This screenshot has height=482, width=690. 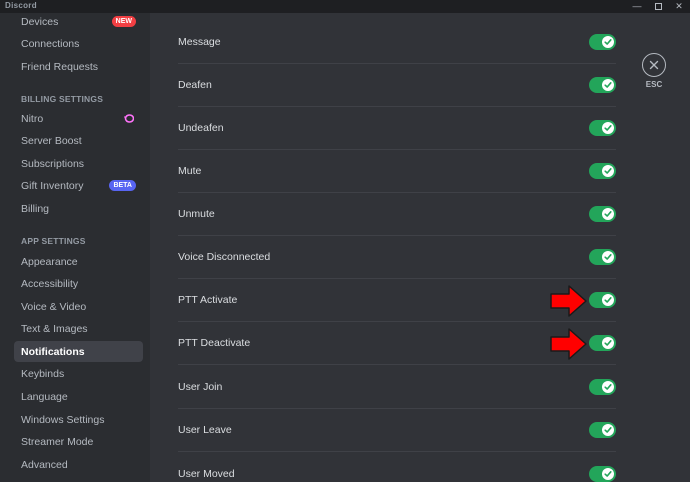 What do you see at coordinates (195, 85) in the screenshot?
I see `sound-label: Deafen` at bounding box center [195, 85].